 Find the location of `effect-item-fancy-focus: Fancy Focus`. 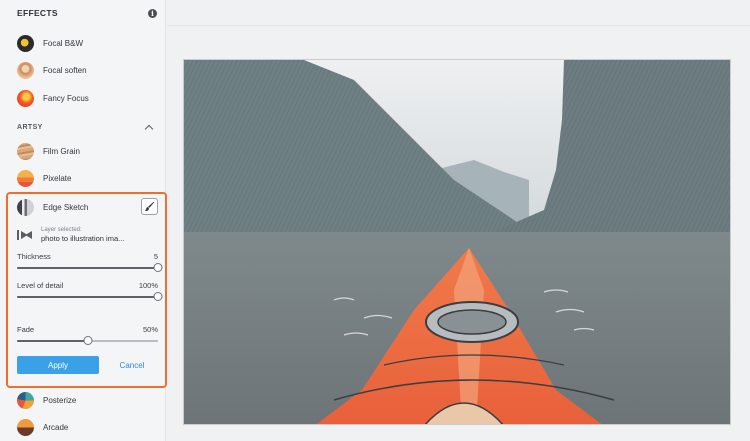

effect-item-fancy-focus: Fancy Focus is located at coordinates (83, 98).